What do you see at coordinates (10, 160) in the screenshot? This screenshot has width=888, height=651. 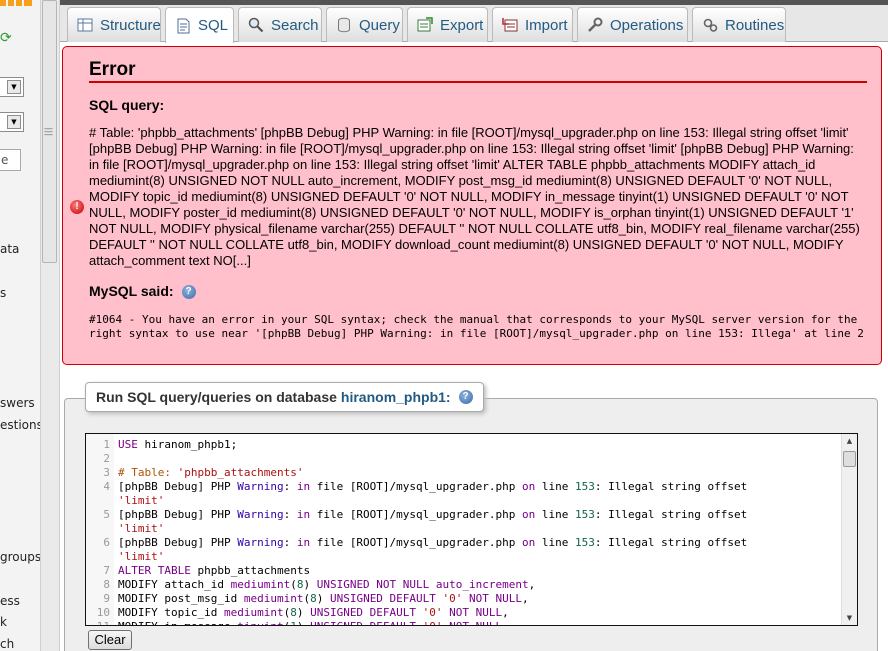 I see `table-filter-input: e` at bounding box center [10, 160].